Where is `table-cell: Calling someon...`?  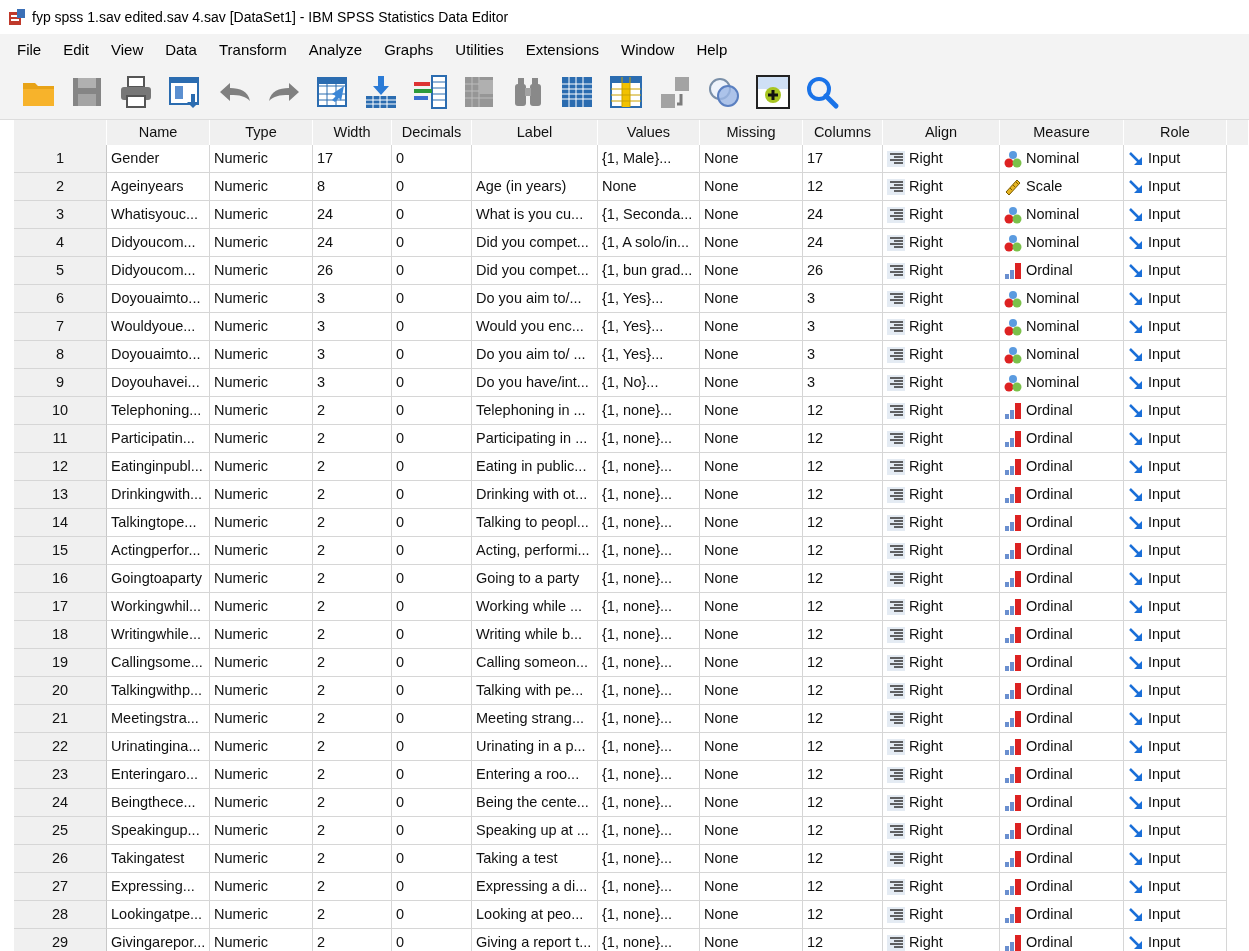
table-cell: Calling someon... is located at coordinates (535, 663).